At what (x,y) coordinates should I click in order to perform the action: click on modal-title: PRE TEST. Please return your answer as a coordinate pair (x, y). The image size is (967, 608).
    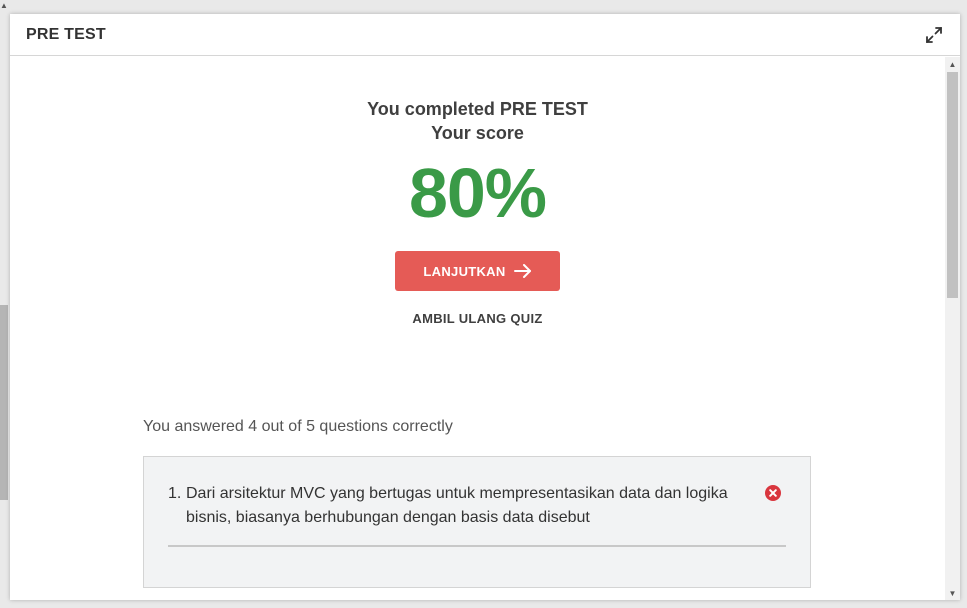
    Looking at the image, I should click on (66, 34).